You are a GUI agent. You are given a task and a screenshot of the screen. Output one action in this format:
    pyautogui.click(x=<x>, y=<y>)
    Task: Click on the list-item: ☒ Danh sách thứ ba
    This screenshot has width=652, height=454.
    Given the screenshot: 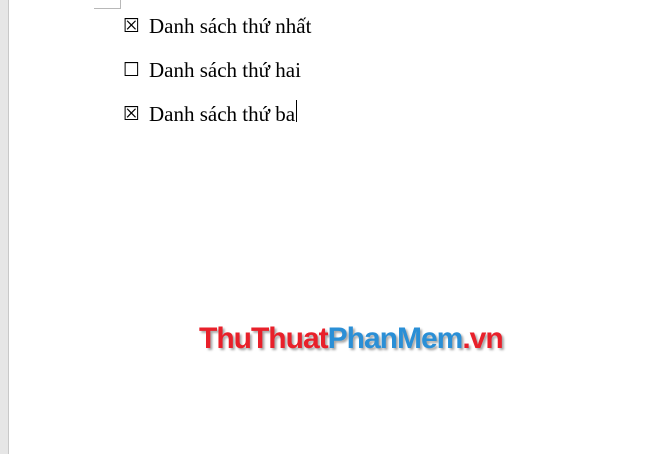 What is the action you would take?
    pyautogui.click(x=217, y=122)
    